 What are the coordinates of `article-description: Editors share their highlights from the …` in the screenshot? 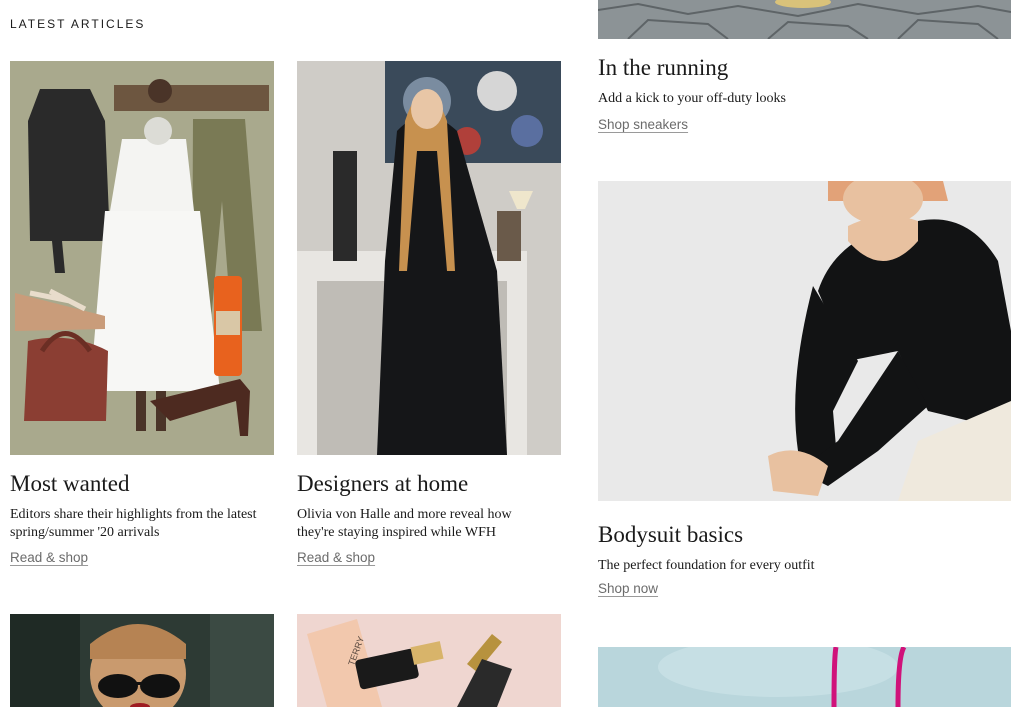 It's located at (133, 523).